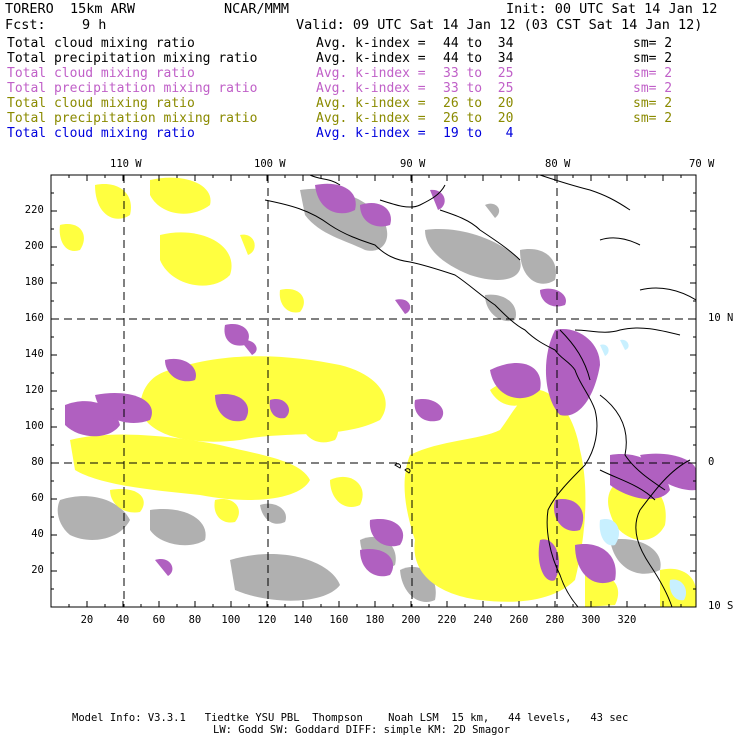  What do you see at coordinates (702, 164) in the screenshot?
I see `lon-label-70w: 70 W` at bounding box center [702, 164].